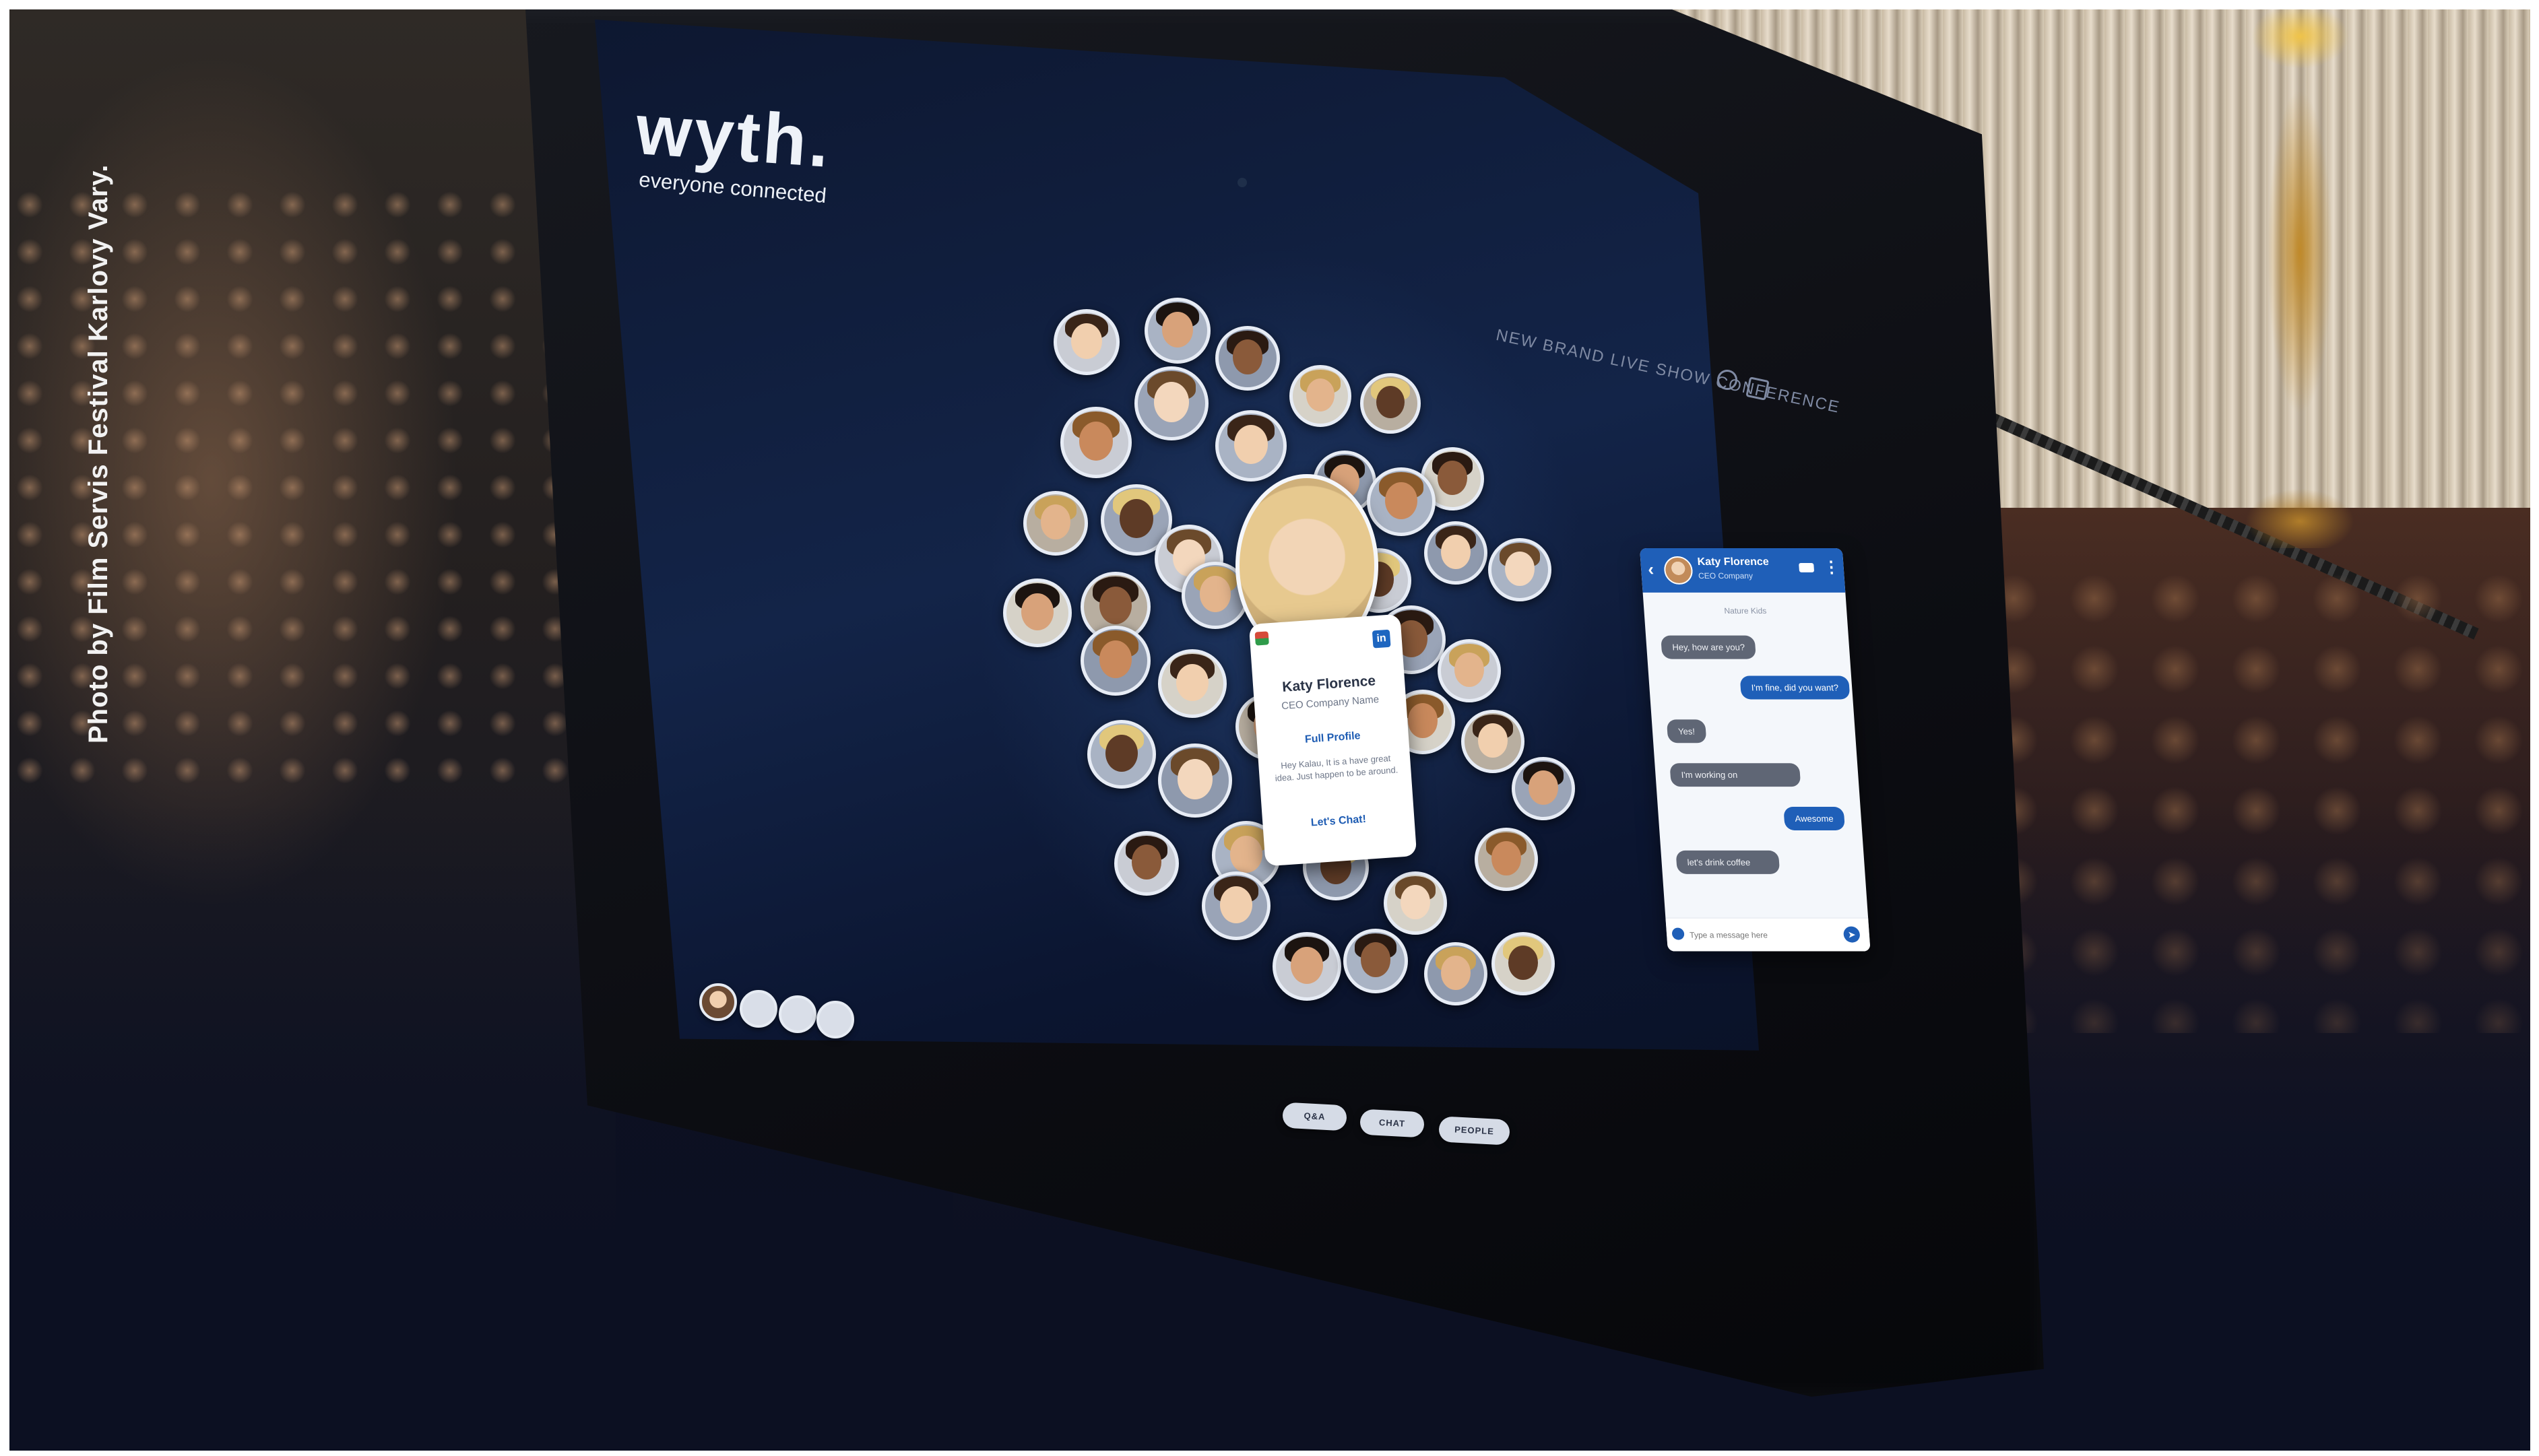  What do you see at coordinates (1831, 568) in the screenshot?
I see `more-icon: ⋮` at bounding box center [1831, 568].